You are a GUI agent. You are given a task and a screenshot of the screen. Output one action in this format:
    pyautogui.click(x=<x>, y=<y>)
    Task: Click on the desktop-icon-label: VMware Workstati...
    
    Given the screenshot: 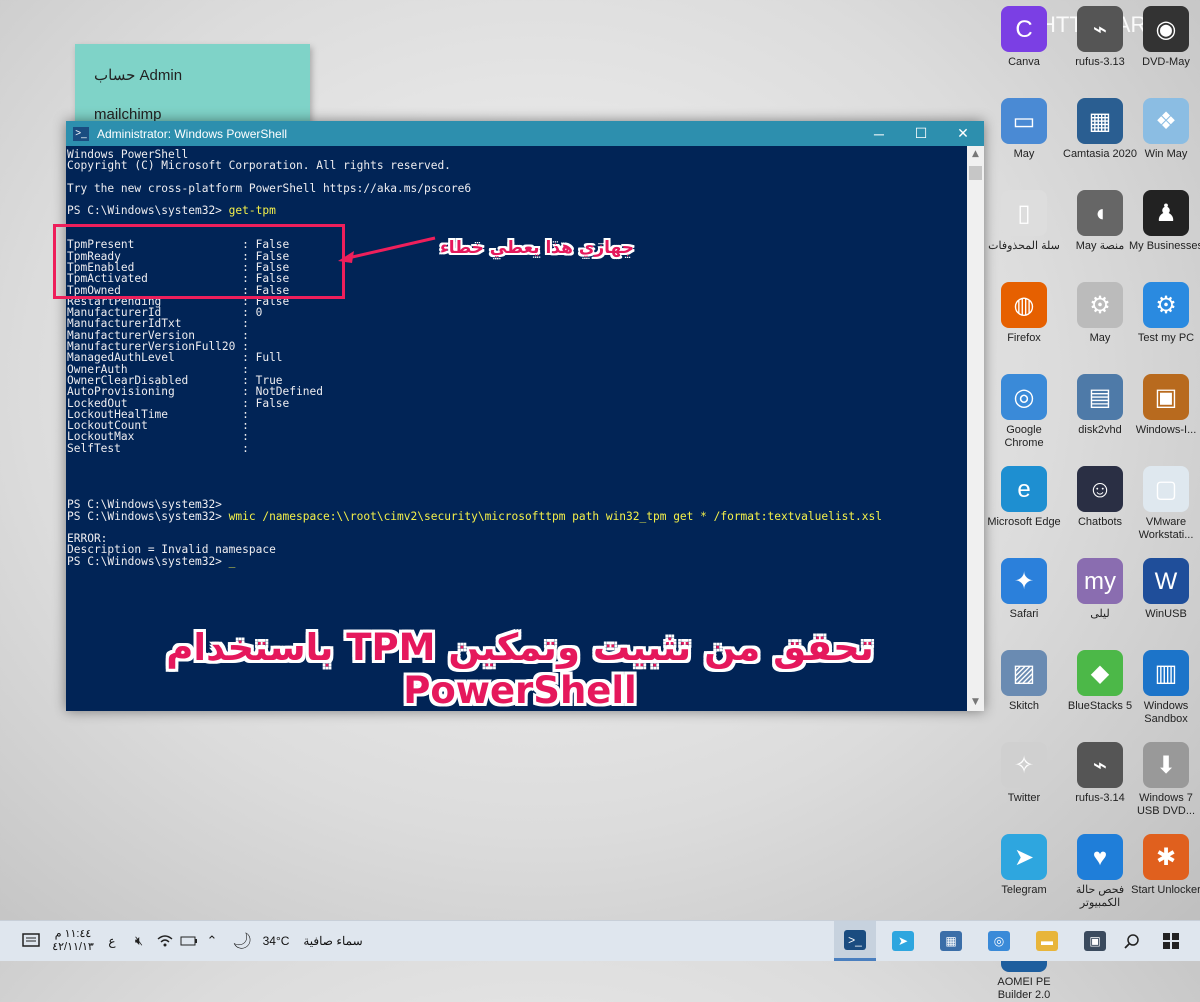 What is the action you would take?
    pyautogui.click(x=1166, y=528)
    